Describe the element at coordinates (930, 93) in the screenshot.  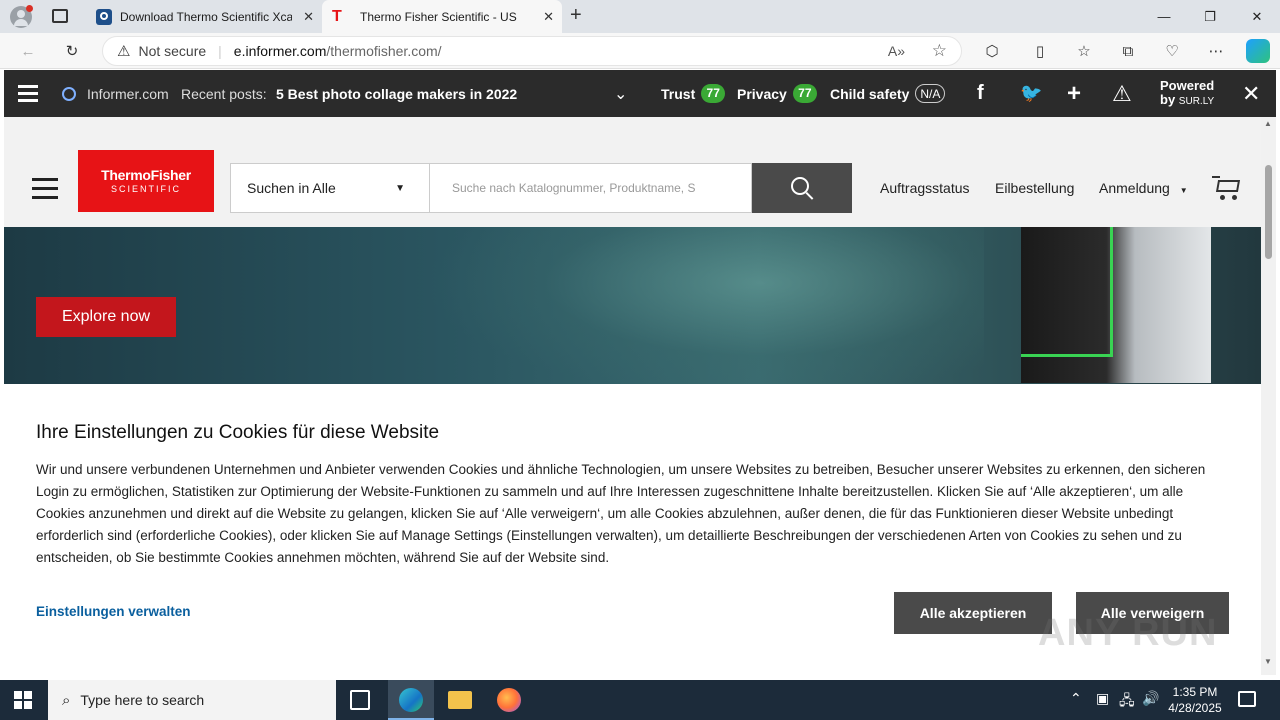
I see `child-safety-badge: N/A` at that location.